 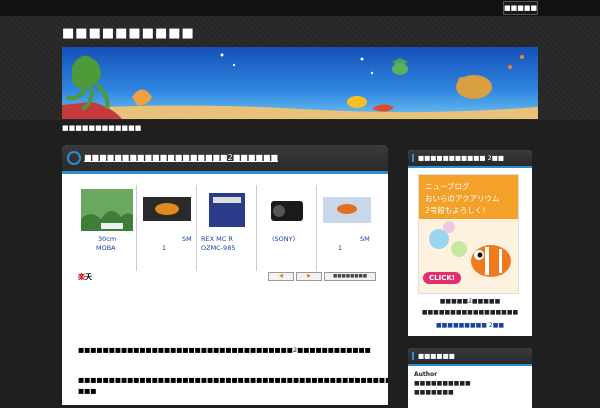 What do you see at coordinates (434, 392) in the screenshot?
I see `author-line: ■■■■■■■` at bounding box center [434, 392].